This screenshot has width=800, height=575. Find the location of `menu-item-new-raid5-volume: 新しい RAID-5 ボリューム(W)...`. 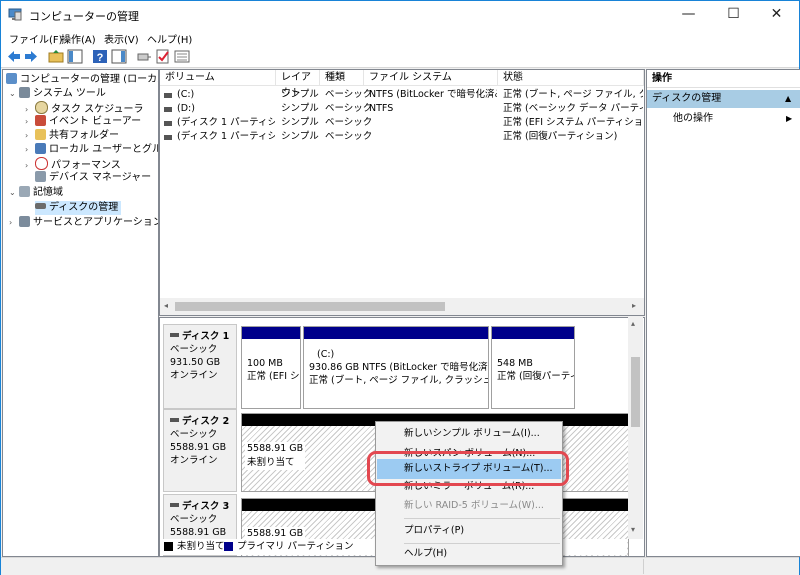

menu-item-new-raid5-volume: 新しい RAID-5 ボリューム(W)... is located at coordinates (469, 506).